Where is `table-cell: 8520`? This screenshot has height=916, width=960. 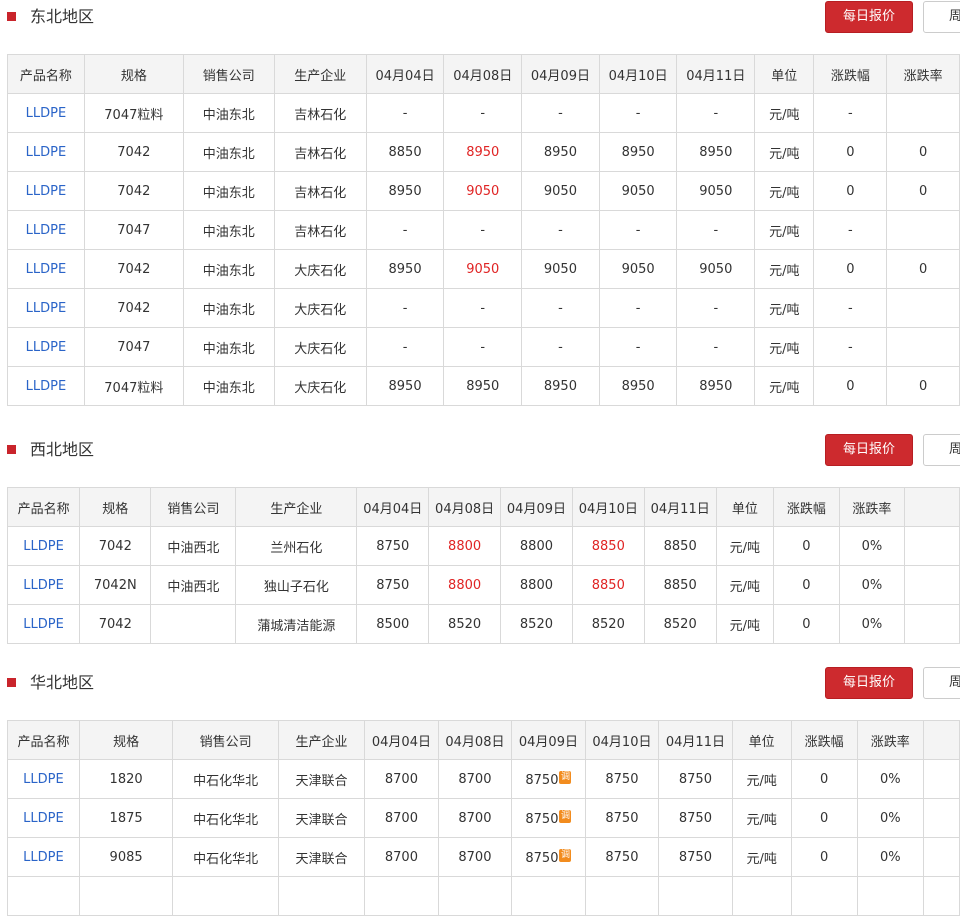 table-cell: 8520 is located at coordinates (465, 624).